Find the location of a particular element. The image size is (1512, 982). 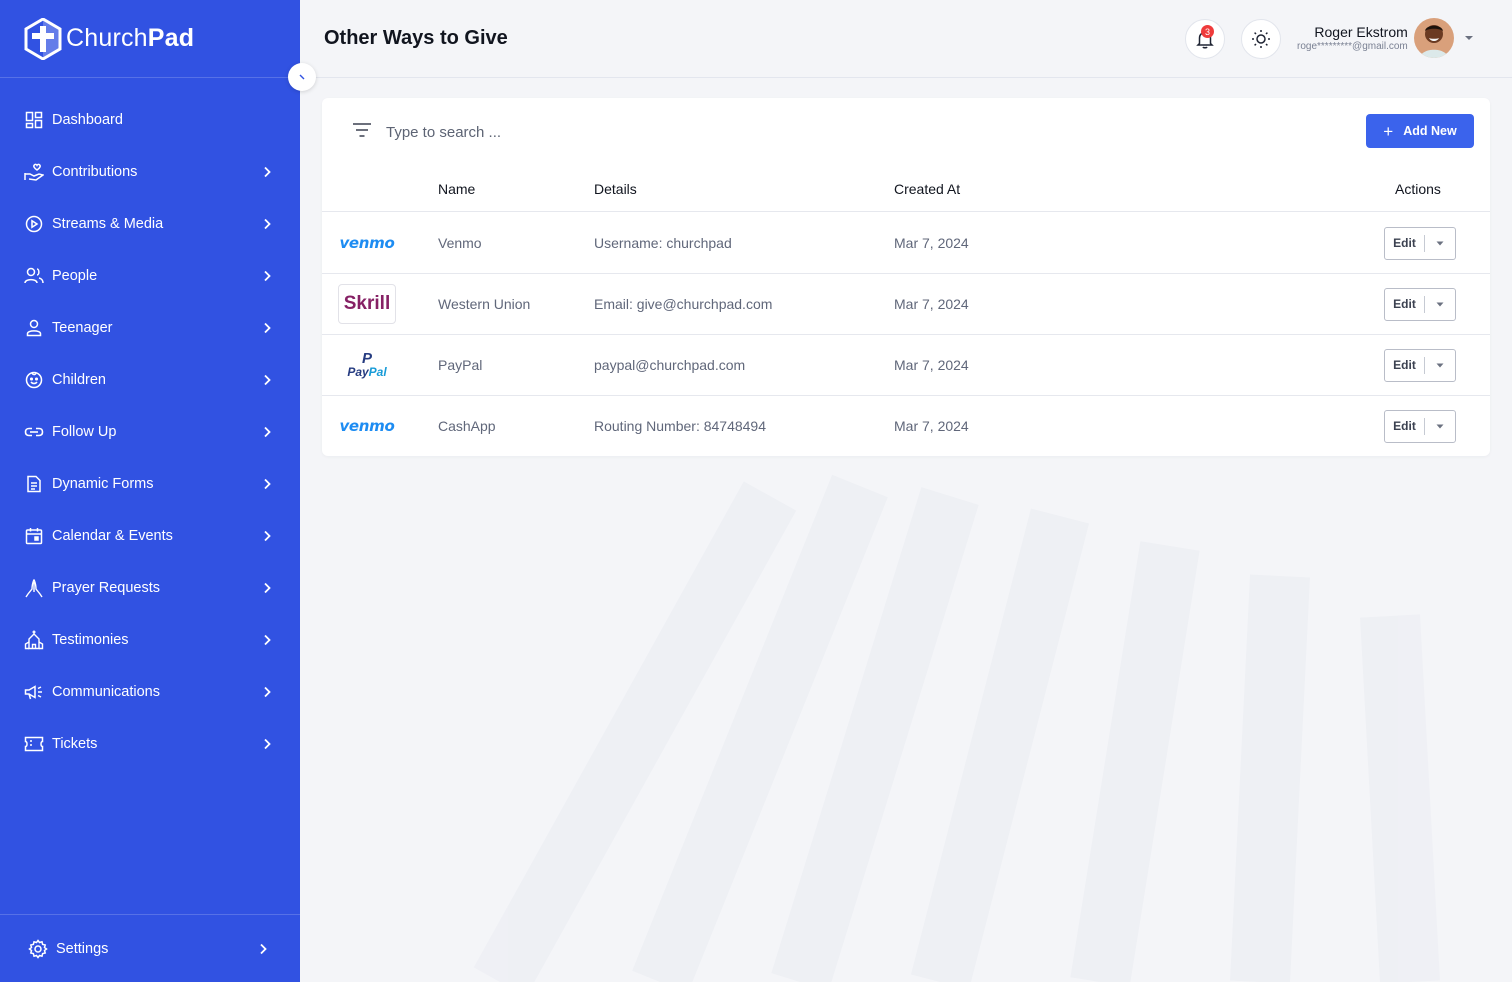

row-name: CashApp is located at coordinates (467, 426).